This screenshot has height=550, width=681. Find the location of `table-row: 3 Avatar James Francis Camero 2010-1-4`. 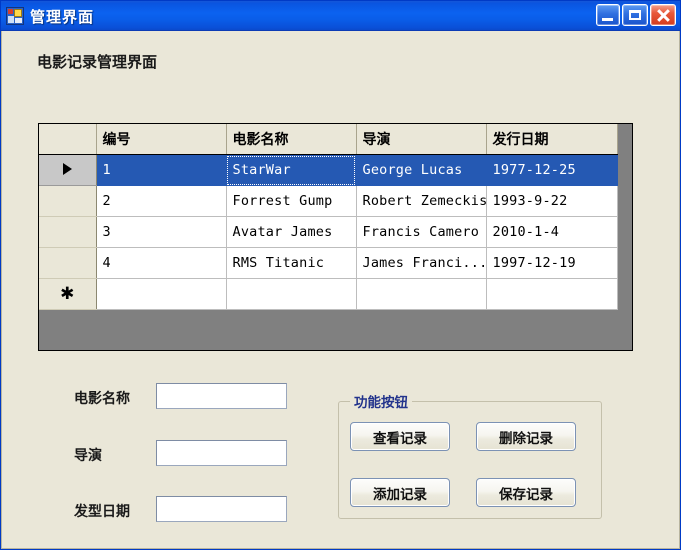

table-row: 3 Avatar James Francis Camero 2010-1-4 is located at coordinates (328, 232).